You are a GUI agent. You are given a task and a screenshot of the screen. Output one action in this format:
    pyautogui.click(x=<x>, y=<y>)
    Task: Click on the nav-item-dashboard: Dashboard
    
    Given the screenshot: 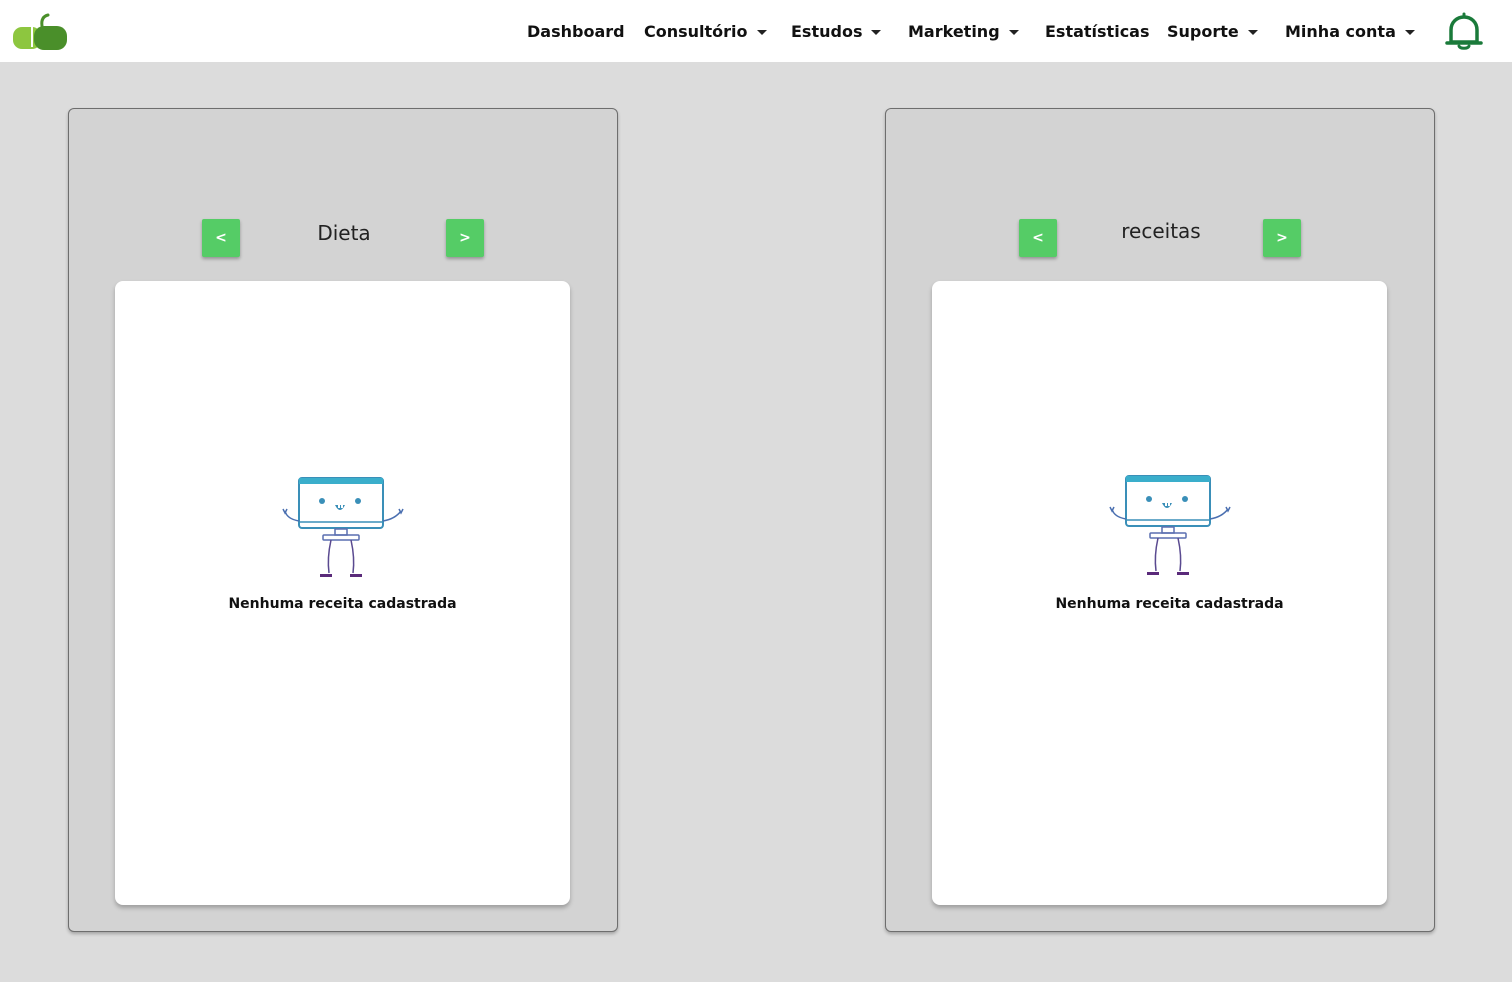 What is the action you would take?
    pyautogui.click(x=576, y=31)
    